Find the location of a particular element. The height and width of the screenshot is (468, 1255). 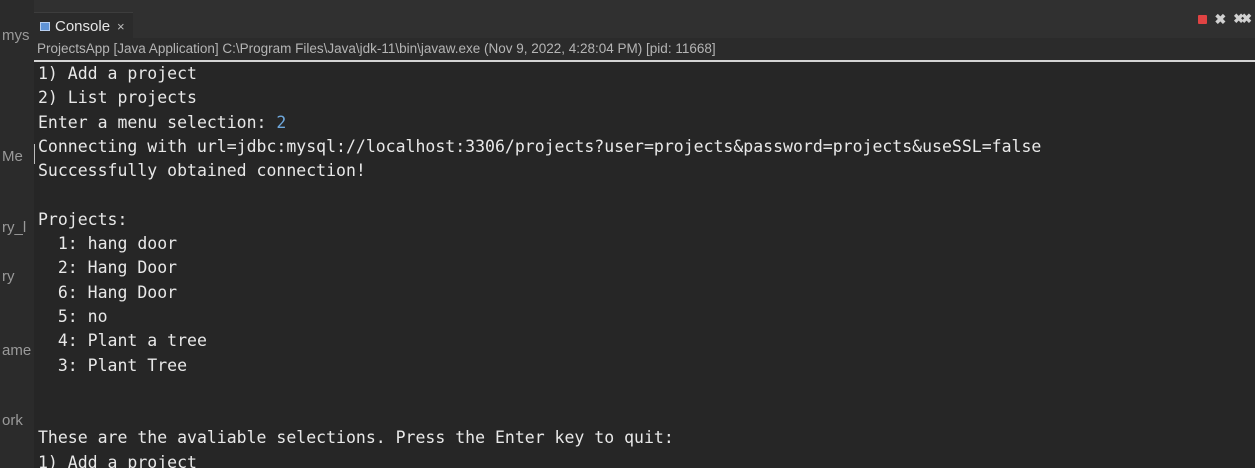

console-line: 2) List projects is located at coordinates (117, 98).